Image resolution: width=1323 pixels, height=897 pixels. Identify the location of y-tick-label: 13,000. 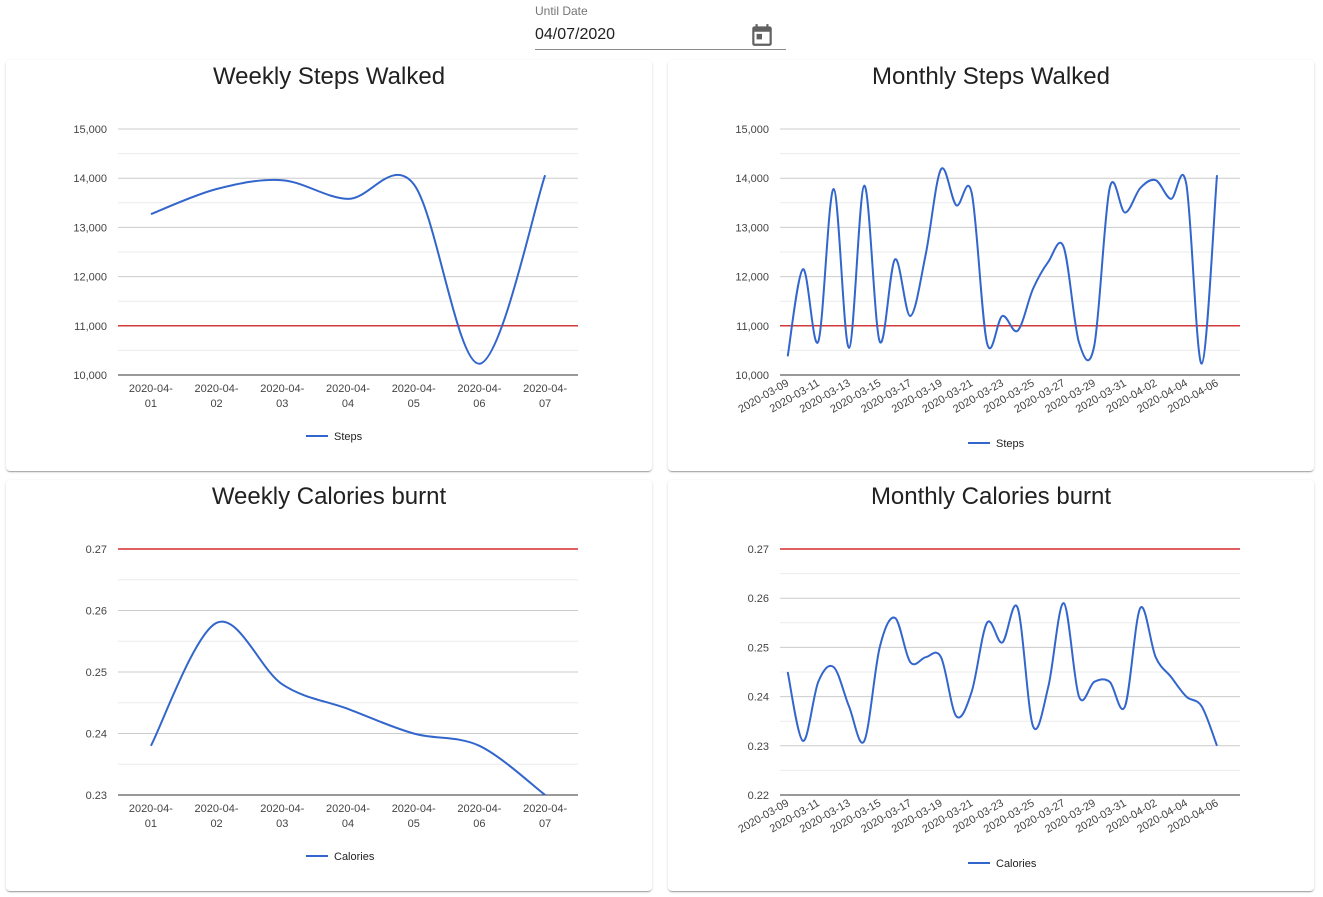
(752, 228).